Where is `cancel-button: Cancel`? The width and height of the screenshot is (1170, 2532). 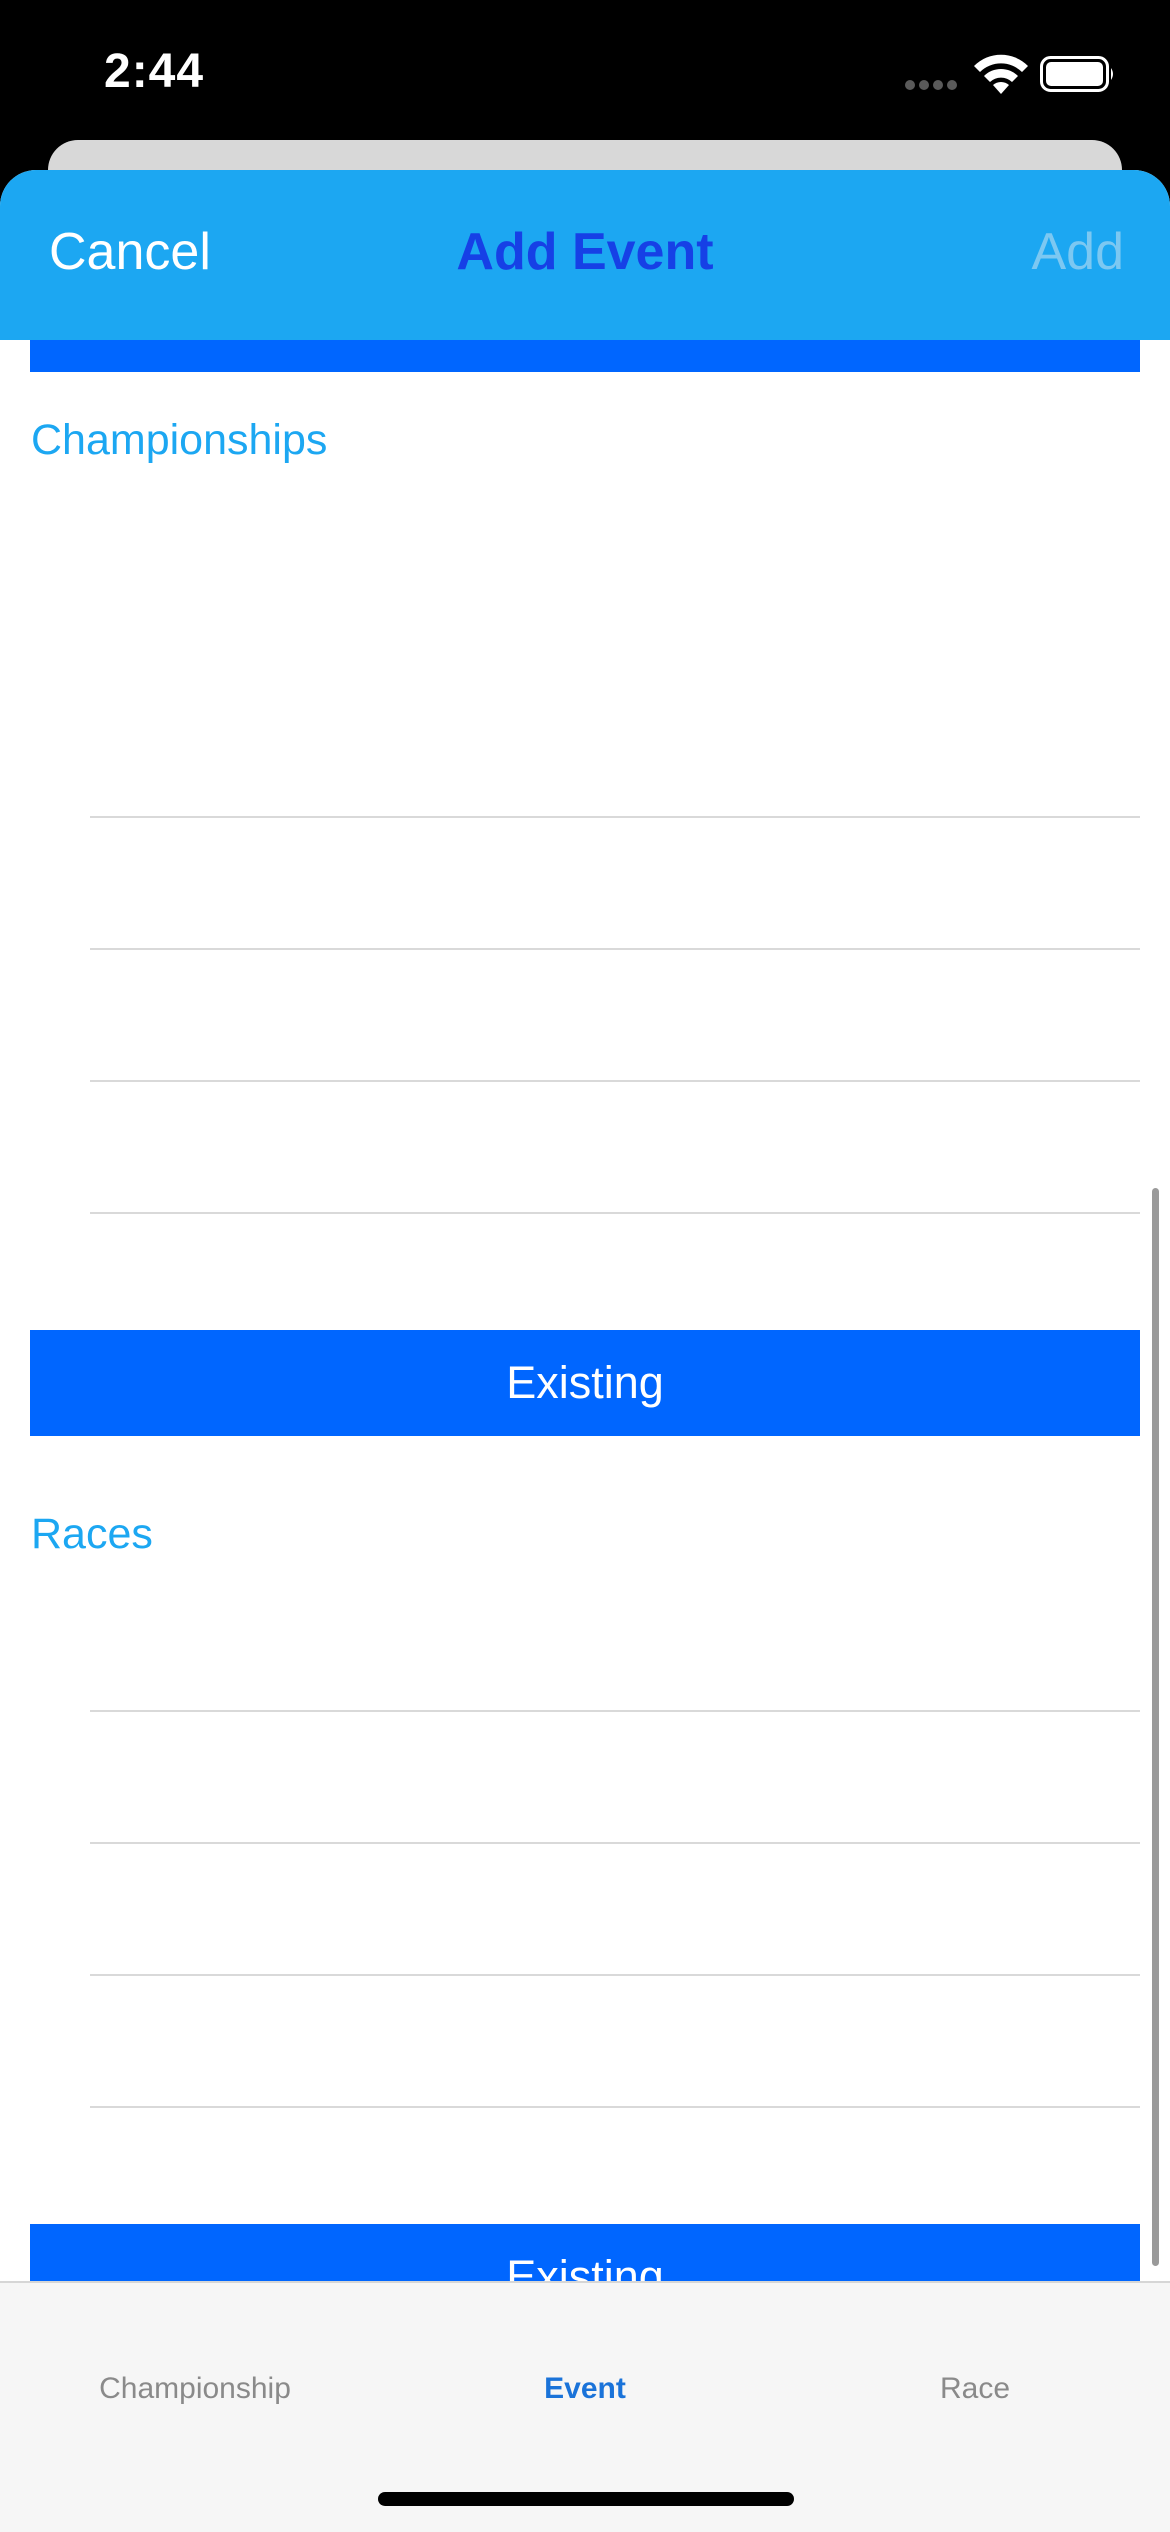
cancel-button: Cancel is located at coordinates (130, 252).